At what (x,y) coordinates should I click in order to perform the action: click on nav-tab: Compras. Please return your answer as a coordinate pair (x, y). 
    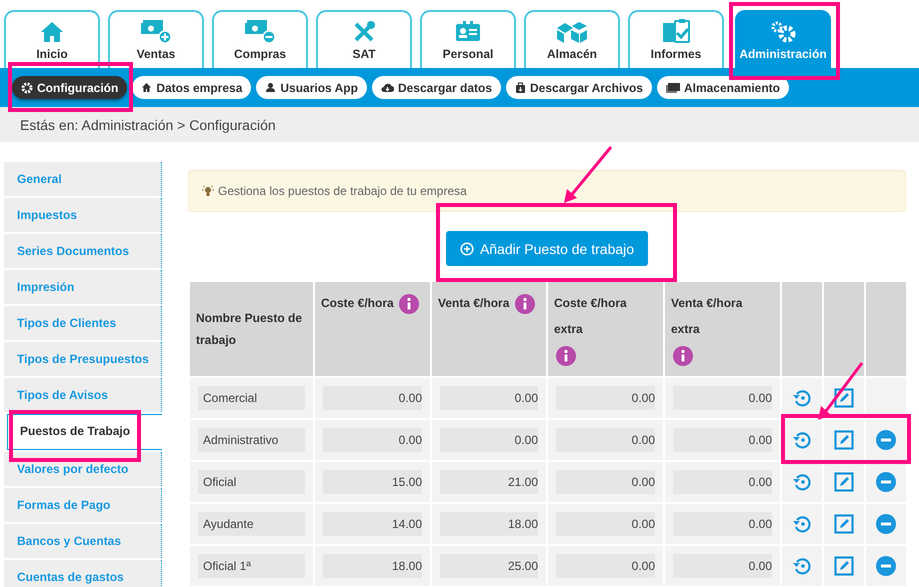
    Looking at the image, I should click on (260, 39).